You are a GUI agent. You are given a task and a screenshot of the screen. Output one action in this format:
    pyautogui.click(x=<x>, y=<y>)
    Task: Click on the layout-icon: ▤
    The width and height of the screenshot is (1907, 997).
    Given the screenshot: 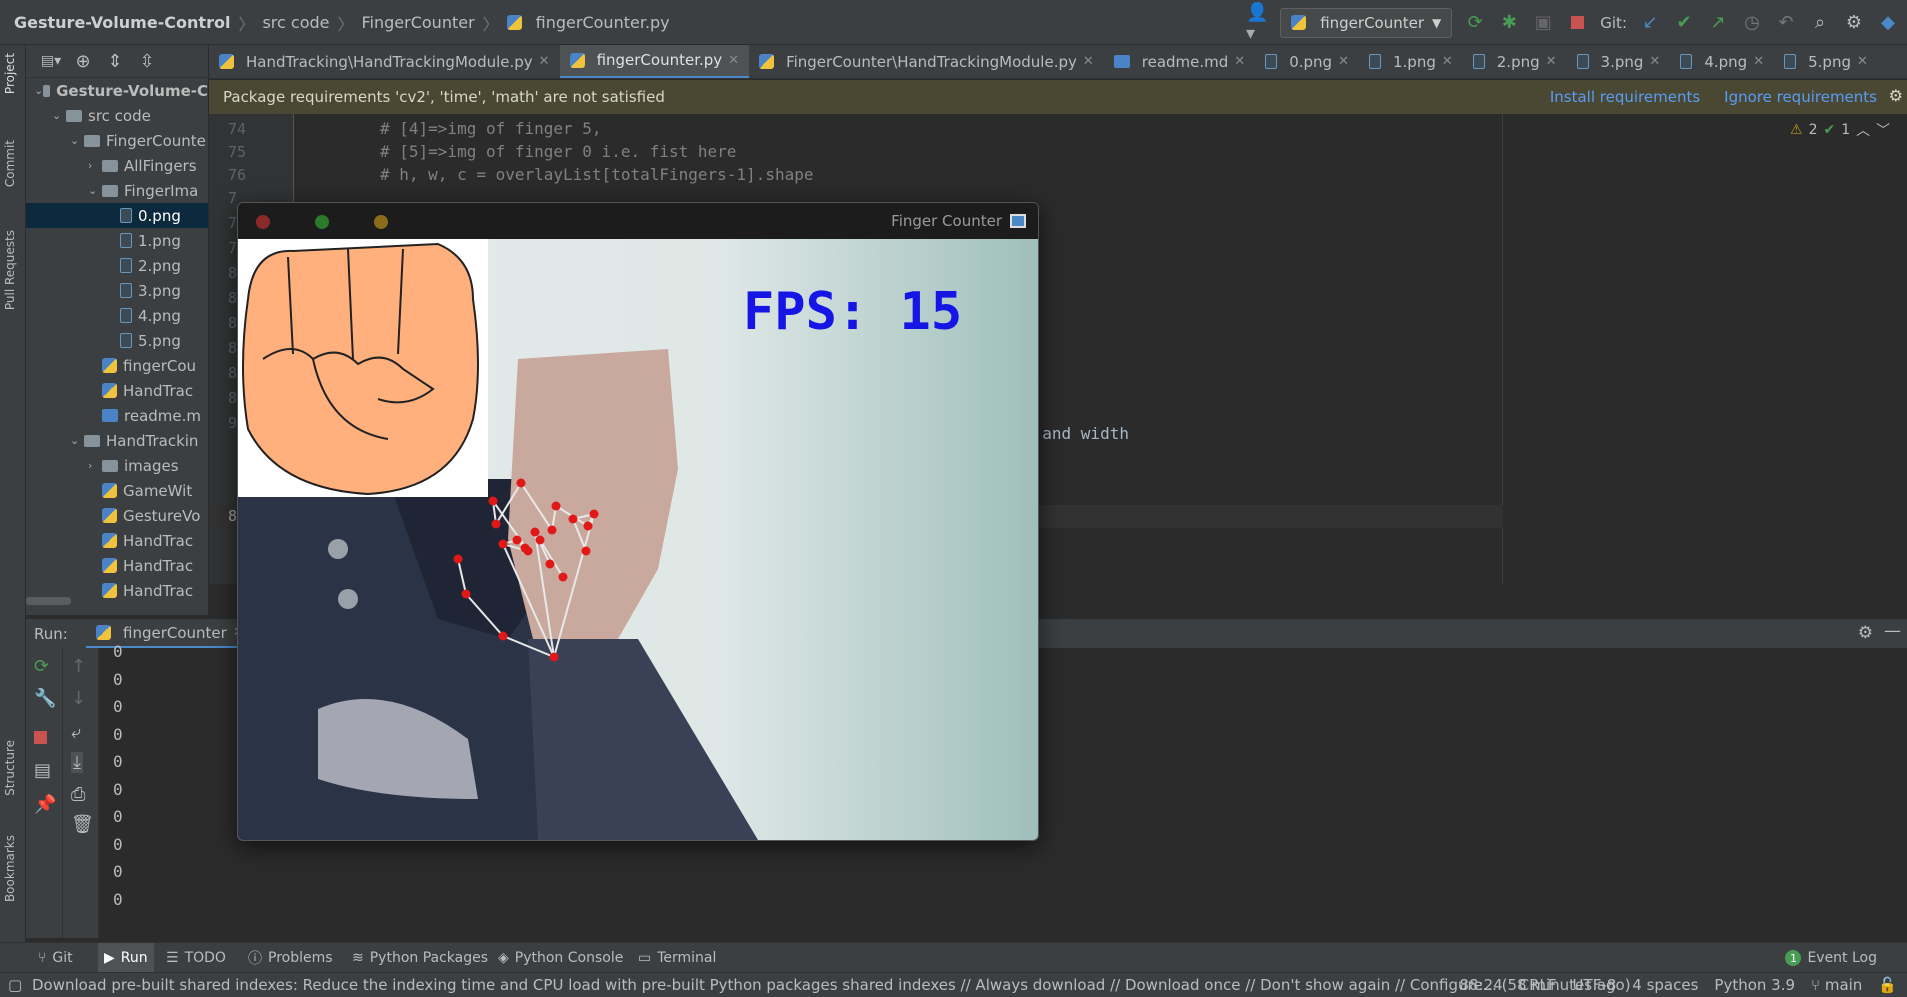 What is the action you would take?
    pyautogui.click(x=42, y=770)
    